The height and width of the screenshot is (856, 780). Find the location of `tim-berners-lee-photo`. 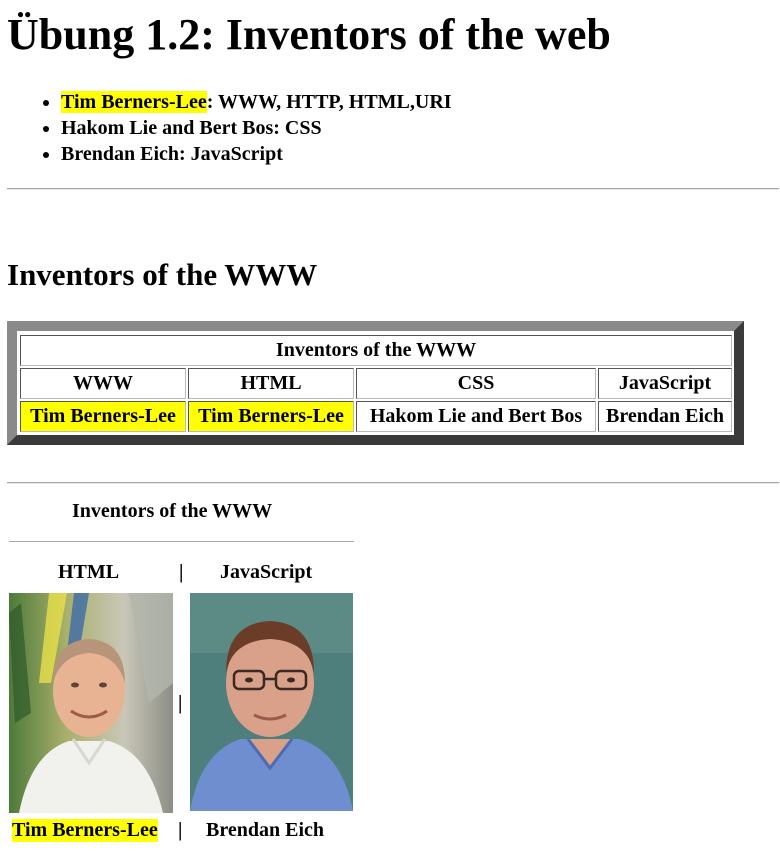

tim-berners-lee-photo is located at coordinates (91, 703).